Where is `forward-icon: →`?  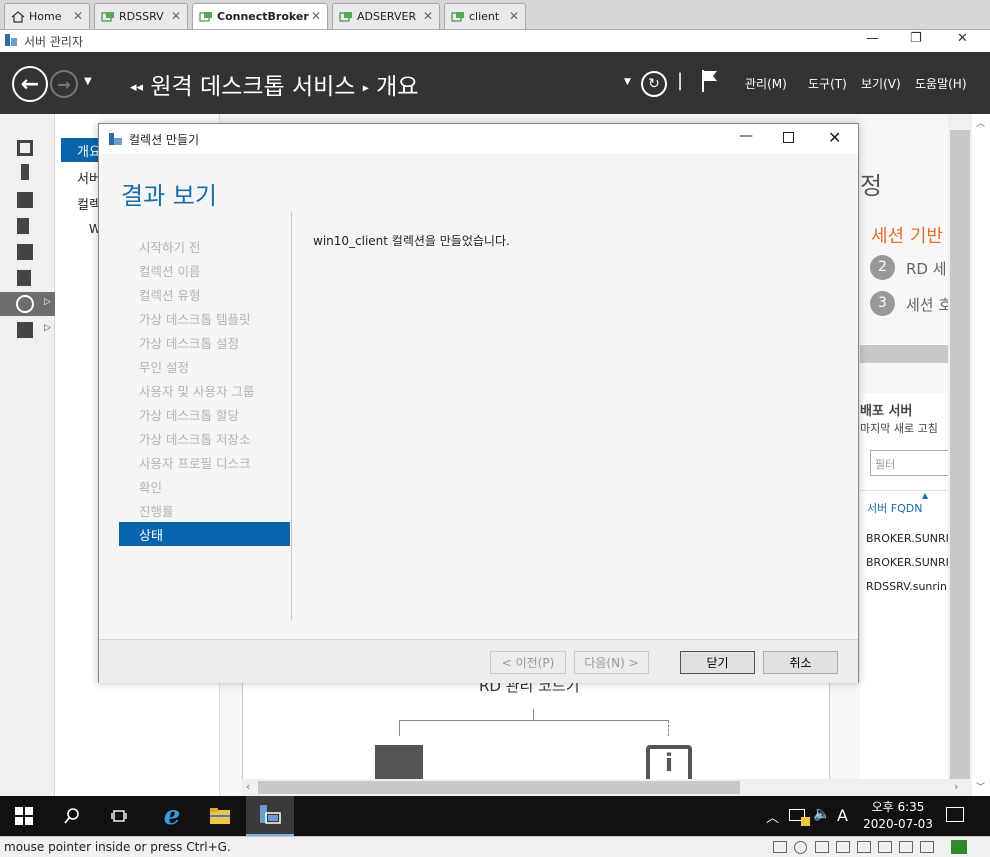 forward-icon: → is located at coordinates (64, 84).